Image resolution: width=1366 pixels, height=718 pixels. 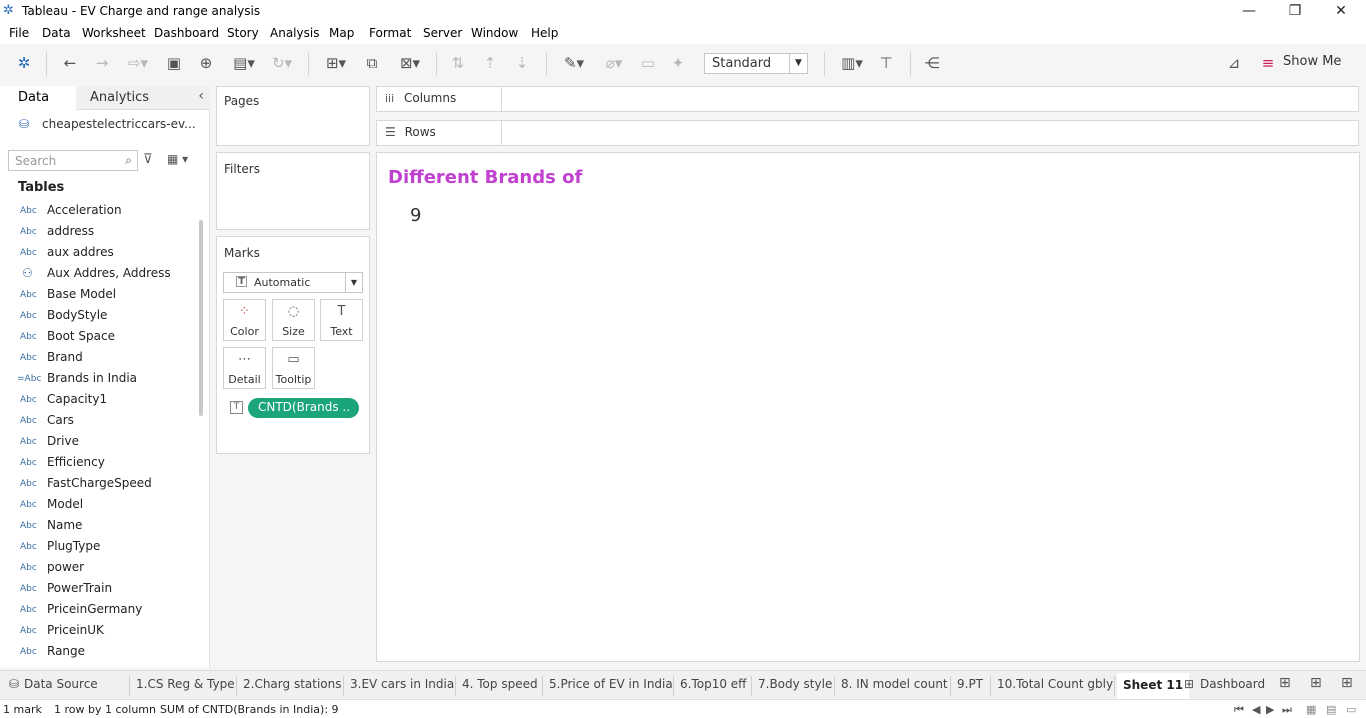 What do you see at coordinates (1239, 710) in the screenshot?
I see `first-sheet-icon: ⏮` at bounding box center [1239, 710].